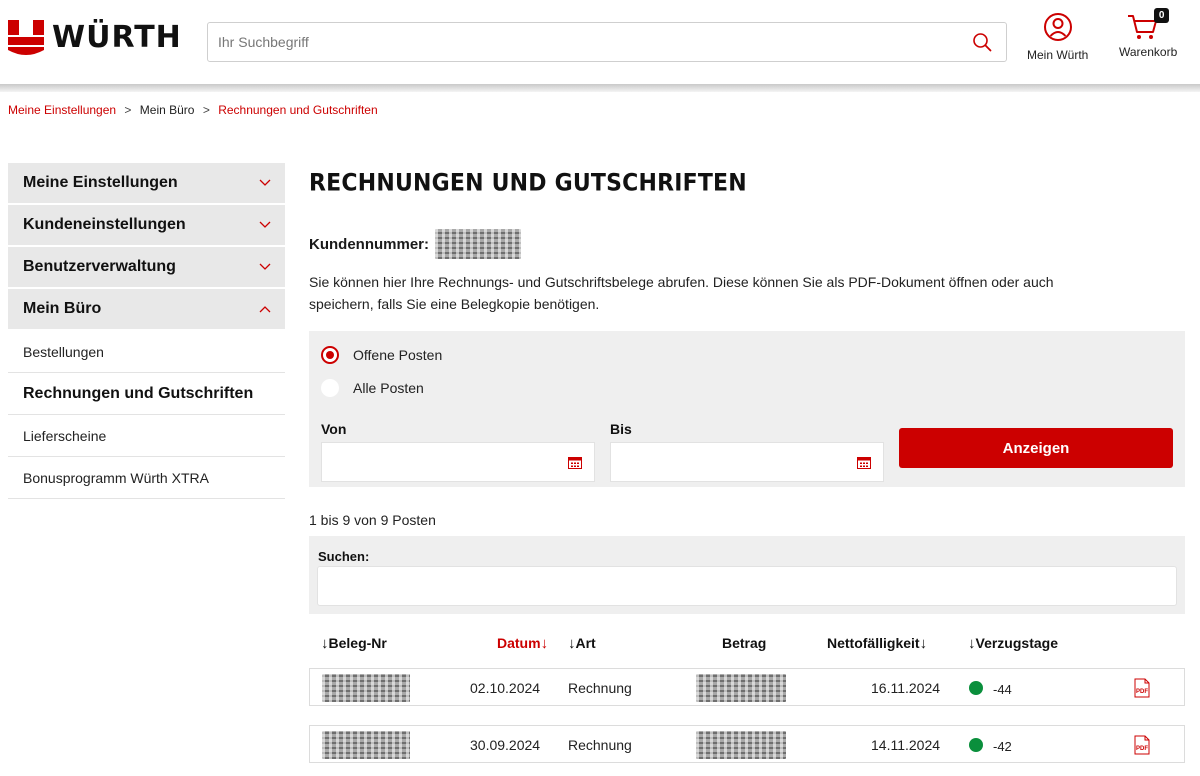 The width and height of the screenshot is (1200, 776). Describe the element at coordinates (62, 308) in the screenshot. I see `sidebar-group-label: Mein Büro` at that location.